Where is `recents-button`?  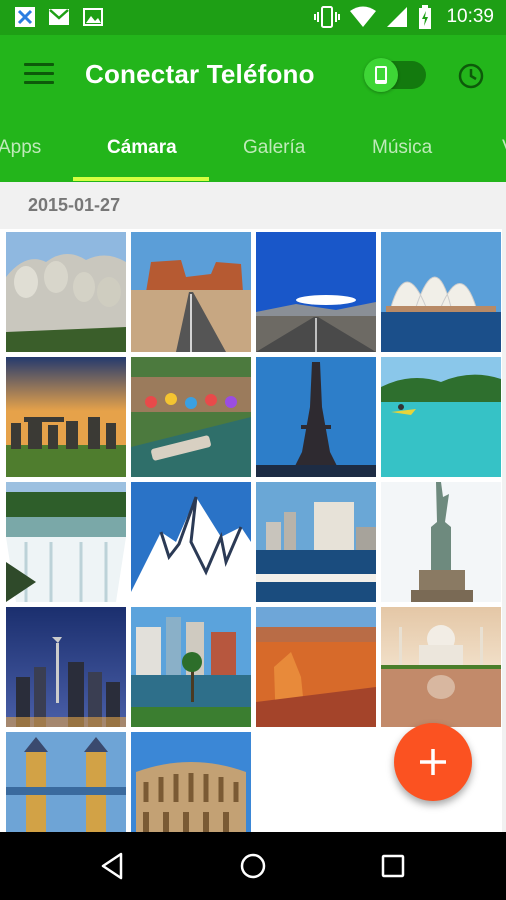 recents-button is located at coordinates (393, 866).